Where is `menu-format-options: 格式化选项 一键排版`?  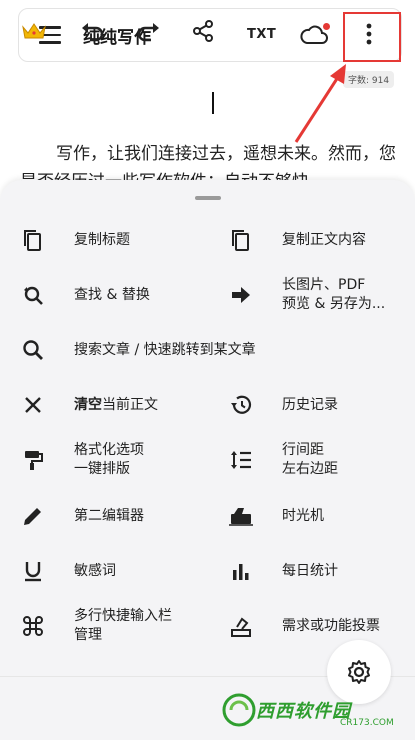 menu-format-options: 格式化选项 一键排版 is located at coordinates (82, 460).